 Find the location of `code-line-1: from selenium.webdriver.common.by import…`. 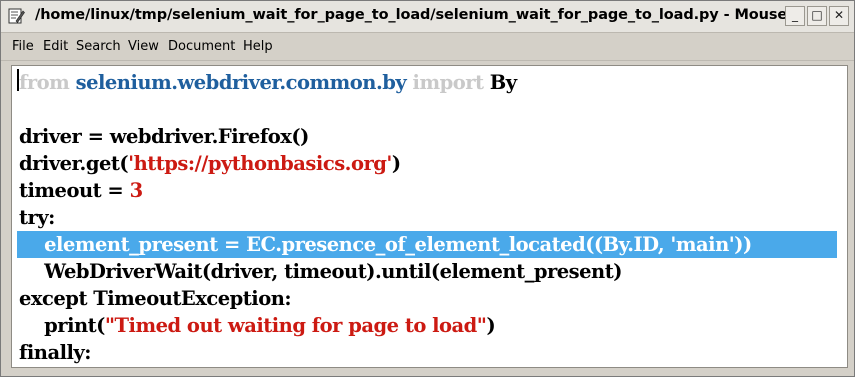

code-line-1: from selenium.webdriver.common.by import… is located at coordinates (268, 82).